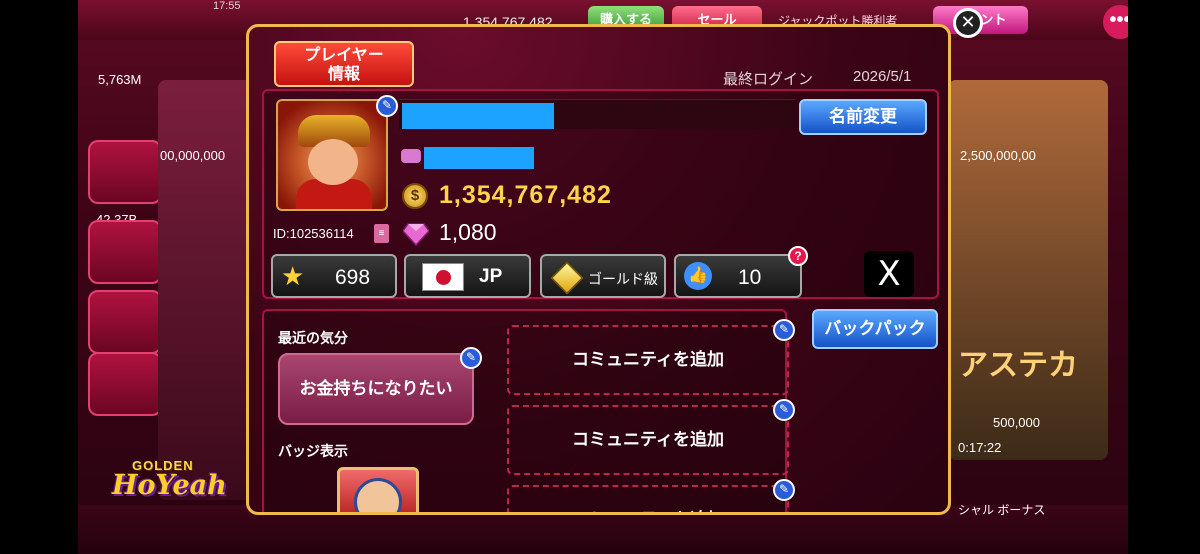  Describe the element at coordinates (863, 117) in the screenshot. I see `rename-button: 名前変更` at that location.